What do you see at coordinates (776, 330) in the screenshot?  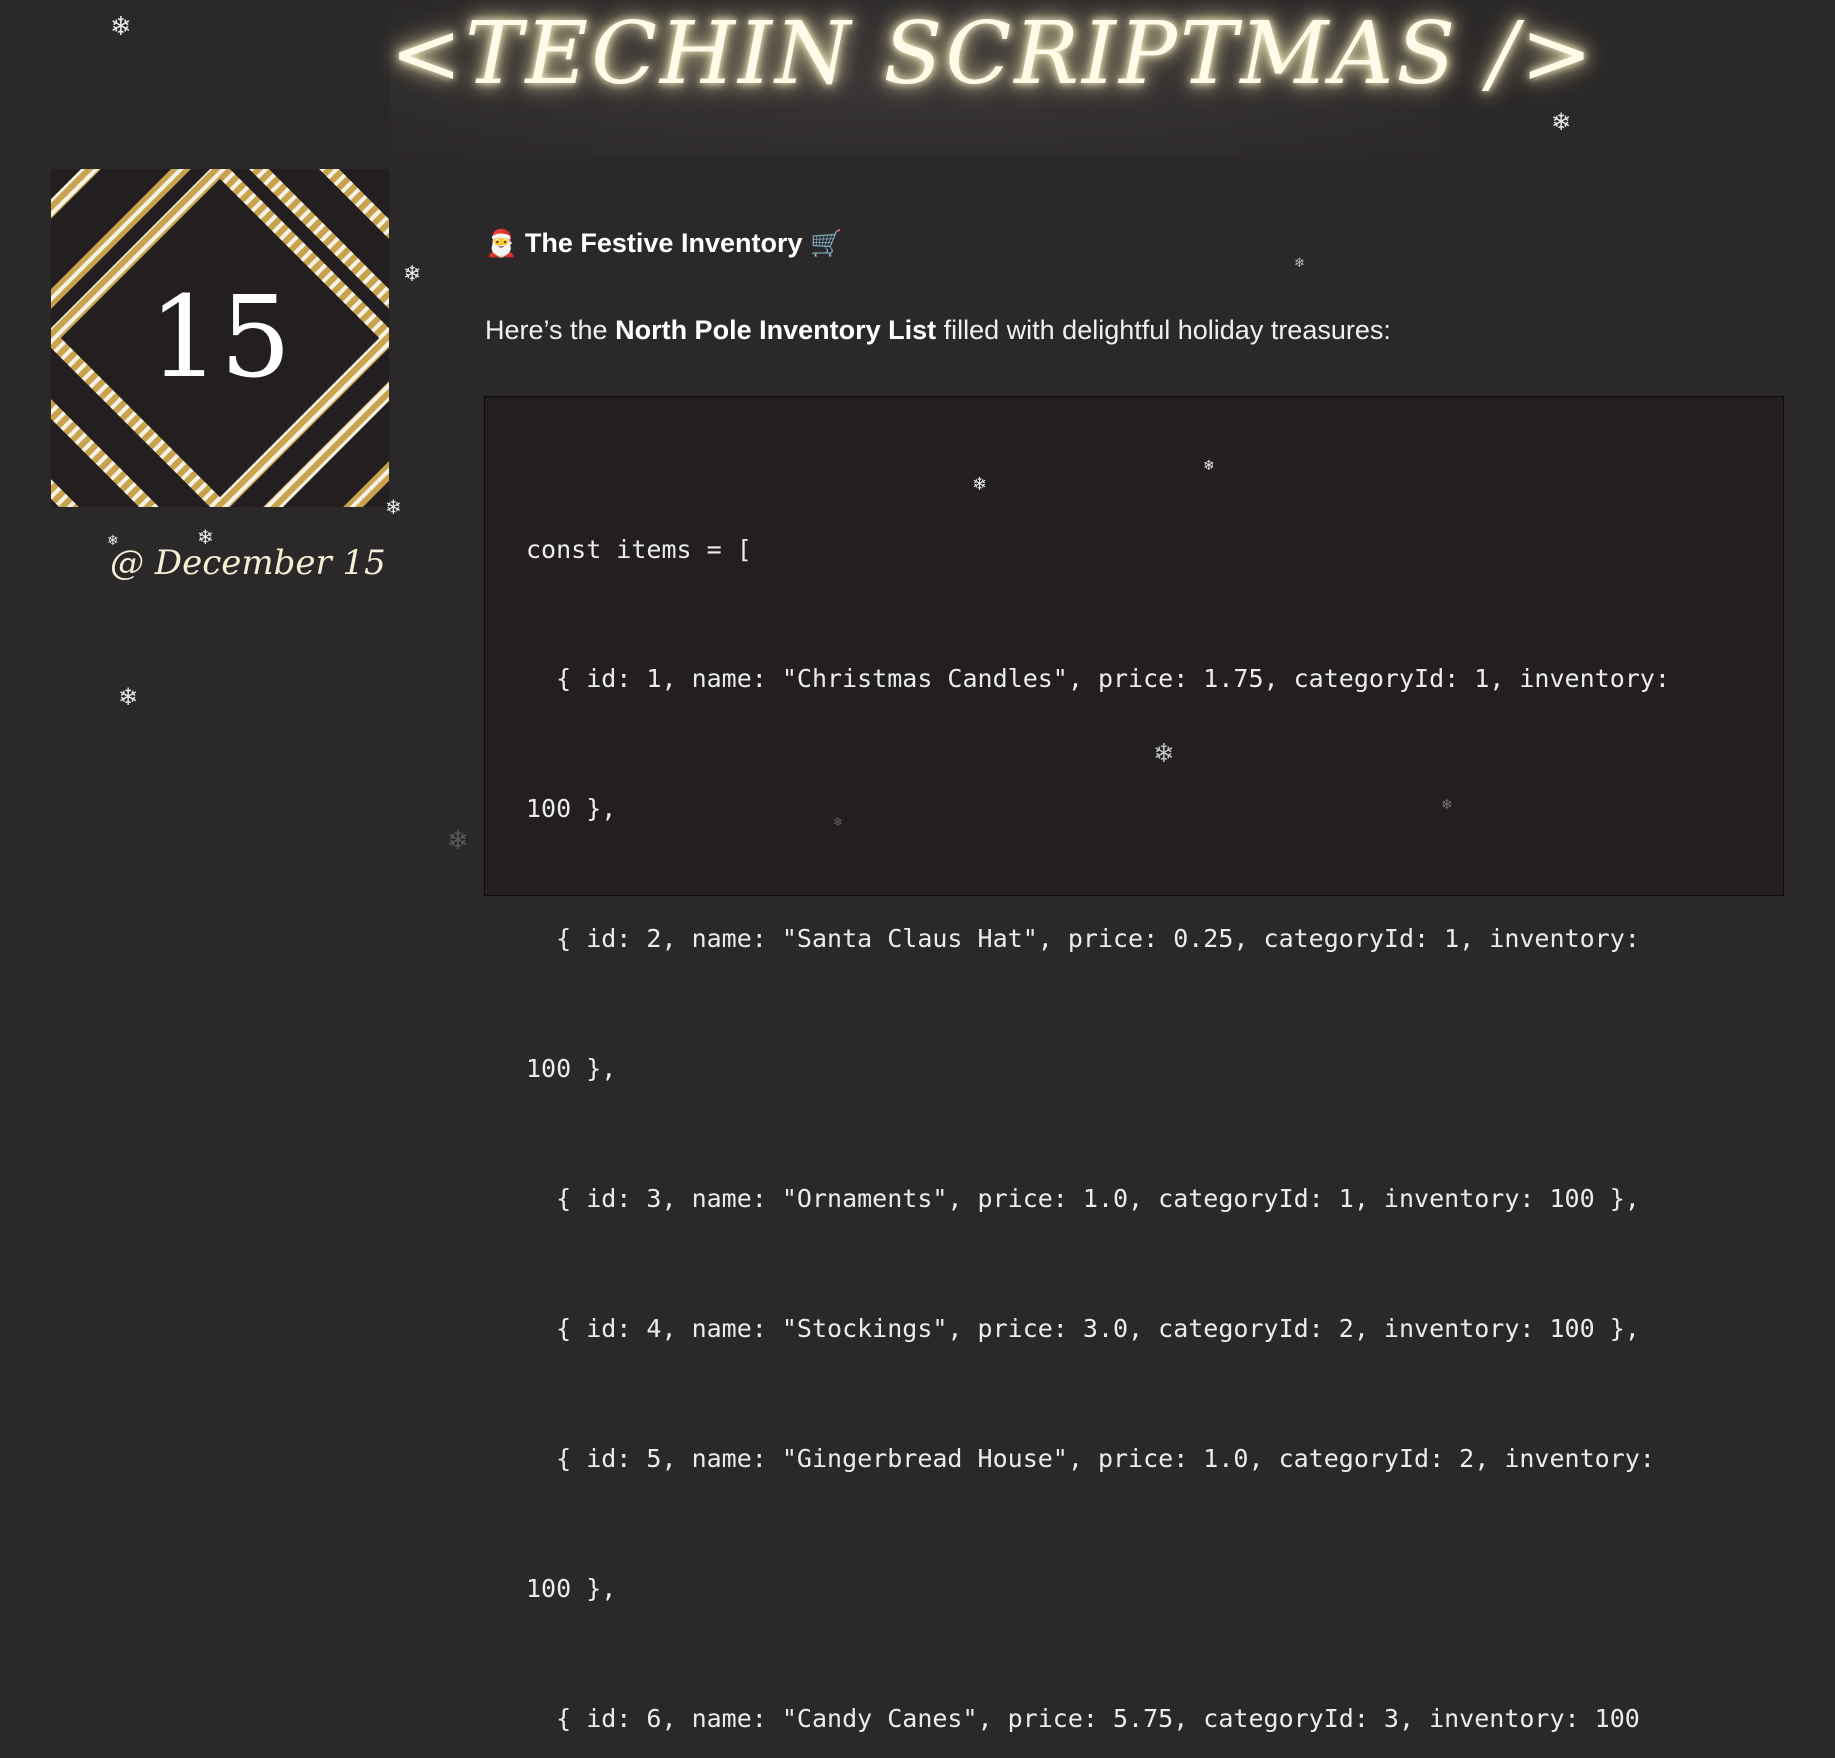 I see `post-intro-bold: North Pole Inventory List` at bounding box center [776, 330].